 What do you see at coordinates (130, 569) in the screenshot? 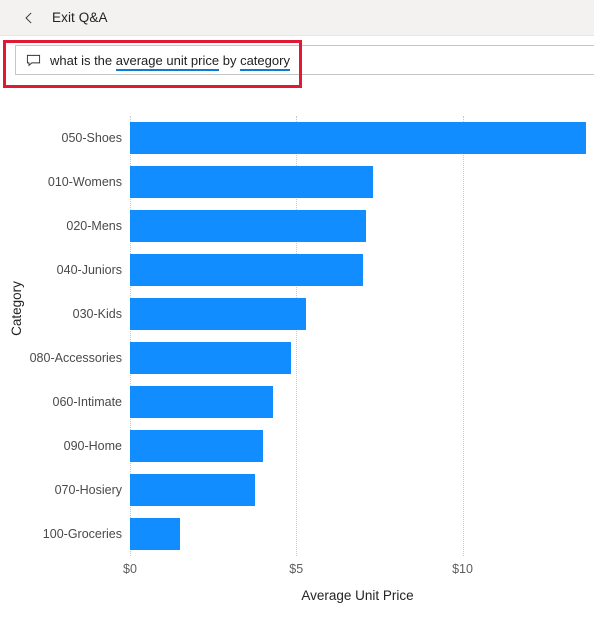
I see `x-tick-label: $0` at bounding box center [130, 569].